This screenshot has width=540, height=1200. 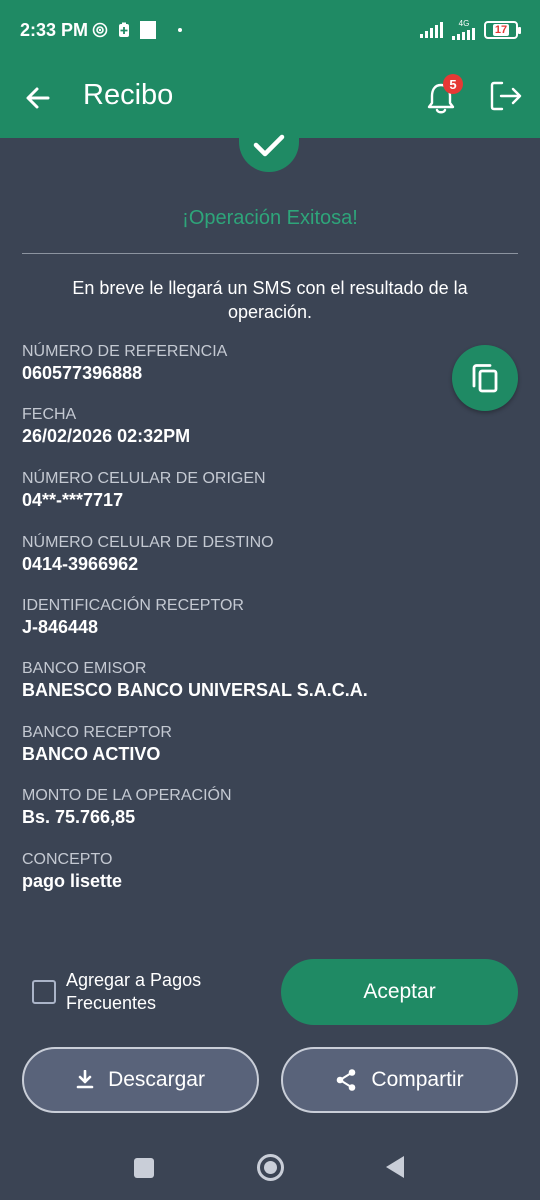 I want to click on field-value: BANESCO BANCO UNIVERSAL S.A.C.A., so click(x=195, y=690).